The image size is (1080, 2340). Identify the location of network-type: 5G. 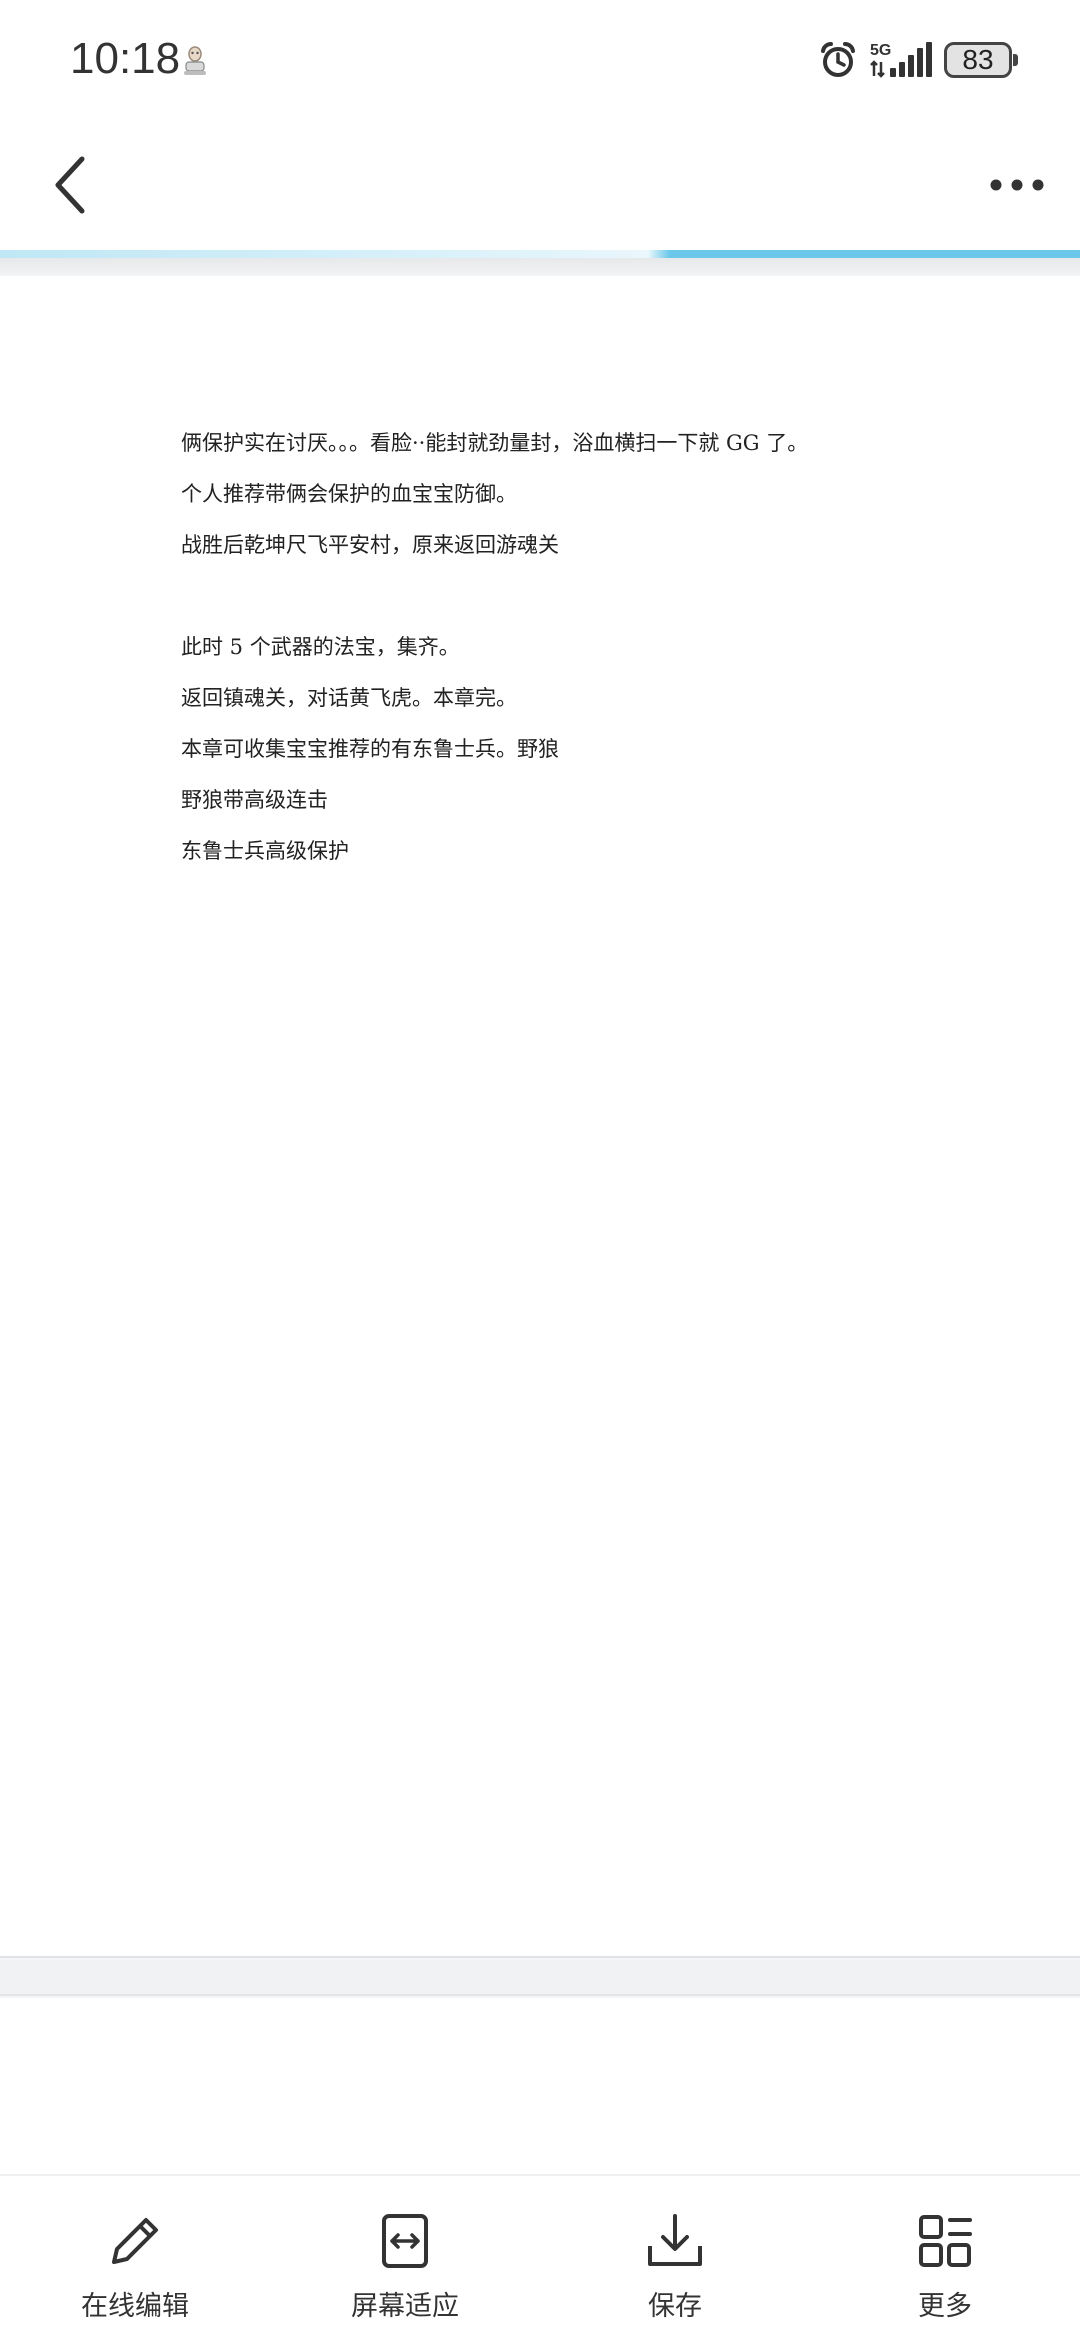
(880, 50).